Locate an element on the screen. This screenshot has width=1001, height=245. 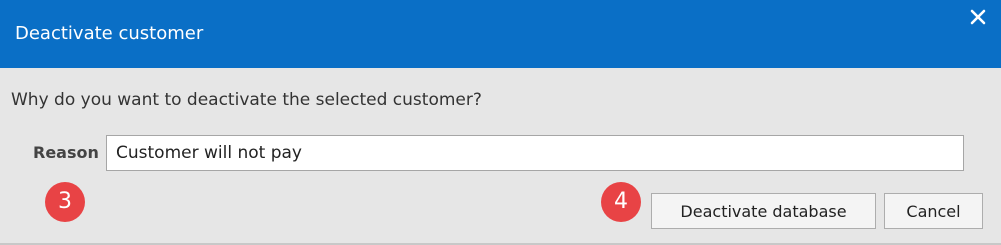
close-icon is located at coordinates (978, 17).